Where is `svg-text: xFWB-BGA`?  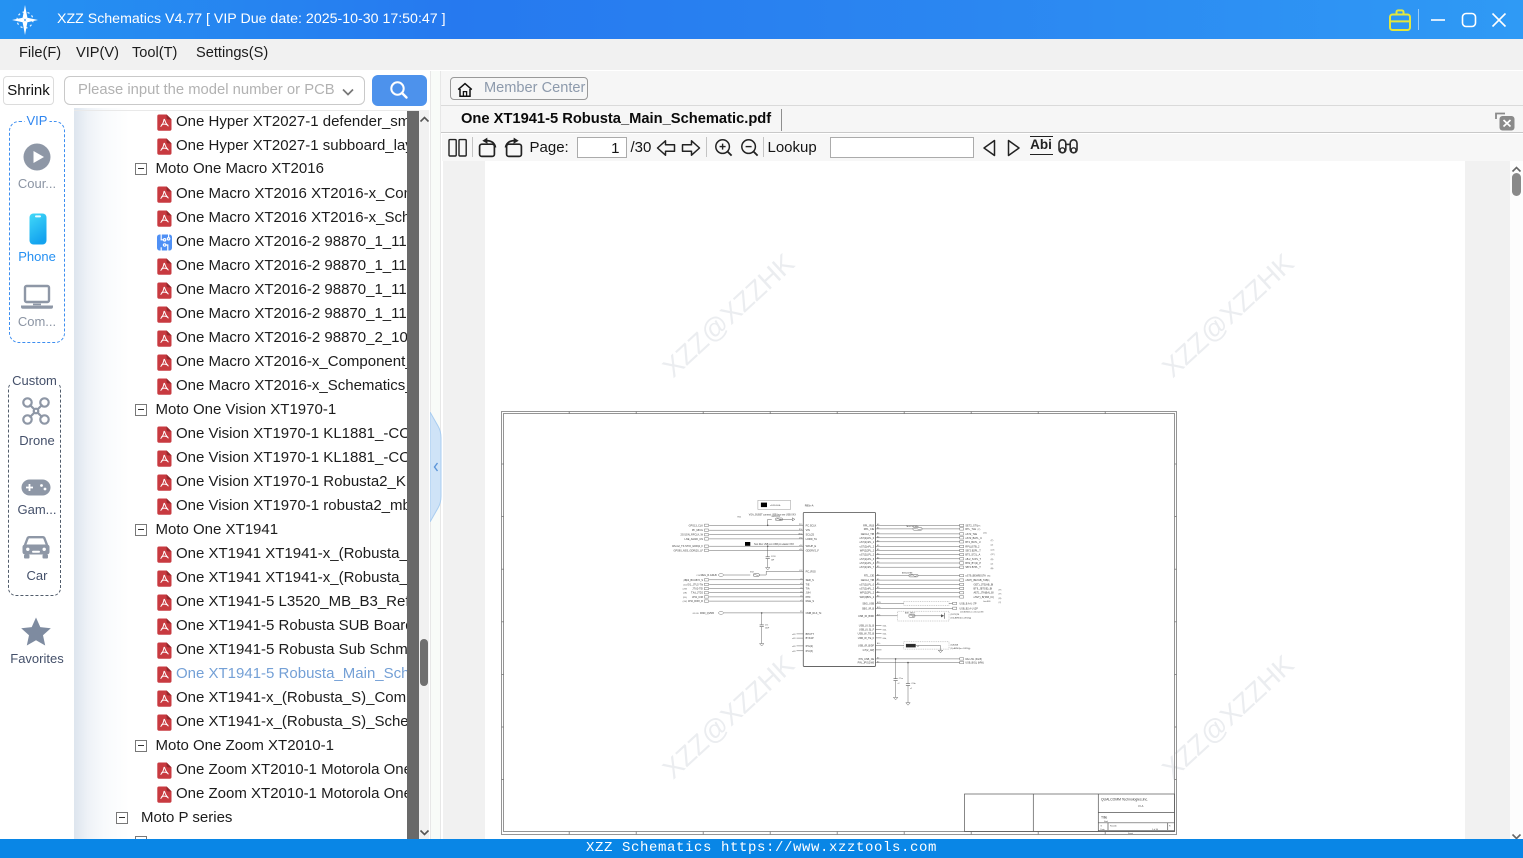 svg-text: xFWB-BGA is located at coordinates (775, 505).